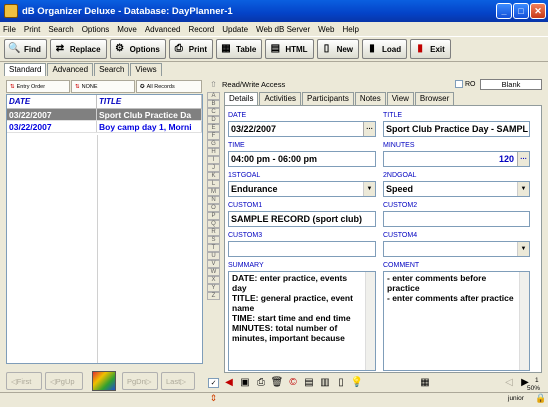 This screenshot has height=407, width=548. What do you see at coordinates (213, 144) in the screenshot?
I see `alpha-g: G` at bounding box center [213, 144].